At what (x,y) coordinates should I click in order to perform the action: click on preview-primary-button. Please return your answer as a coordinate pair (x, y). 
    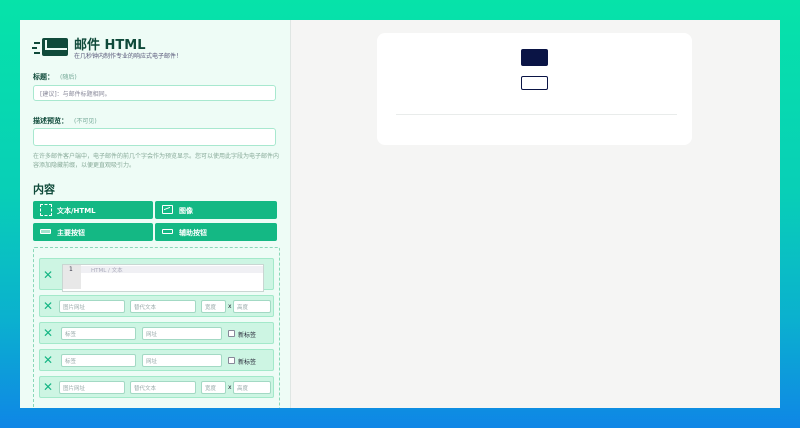
    Looking at the image, I should click on (534, 57).